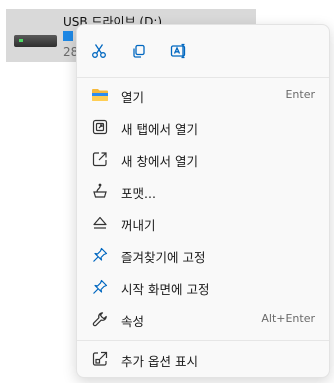 The height and width of the screenshot is (383, 334). What do you see at coordinates (159, 161) in the screenshot?
I see `menu-item-label: 새 창에서 열기` at bounding box center [159, 161].